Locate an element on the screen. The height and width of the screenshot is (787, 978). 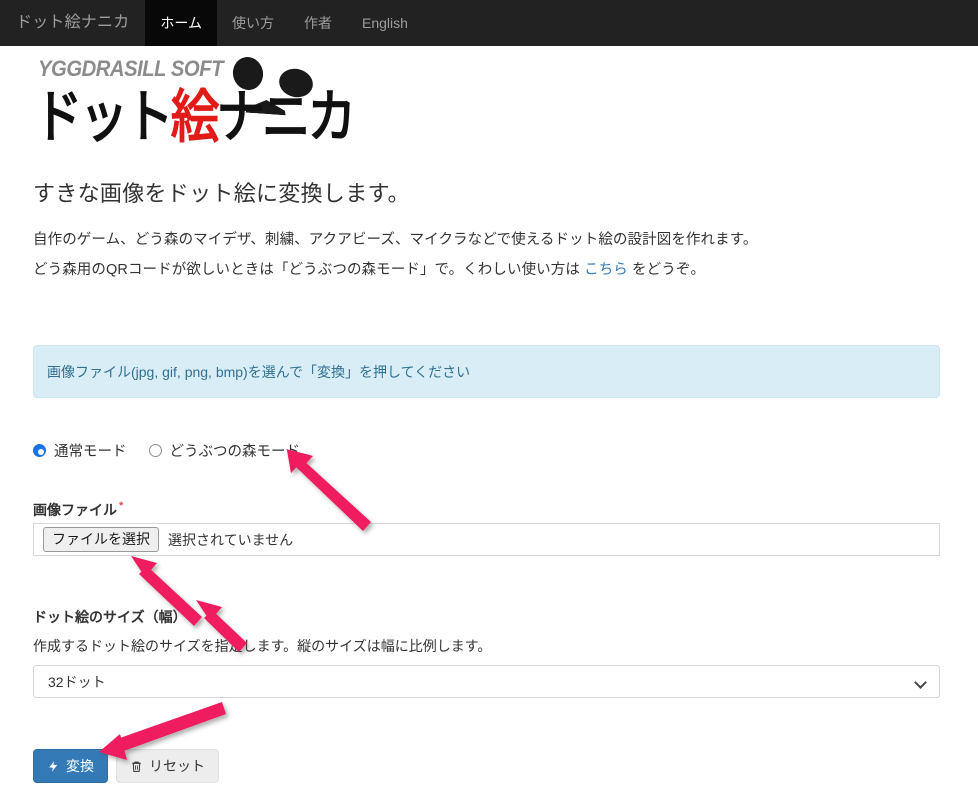
lightning-bolt-icon is located at coordinates (53, 766).